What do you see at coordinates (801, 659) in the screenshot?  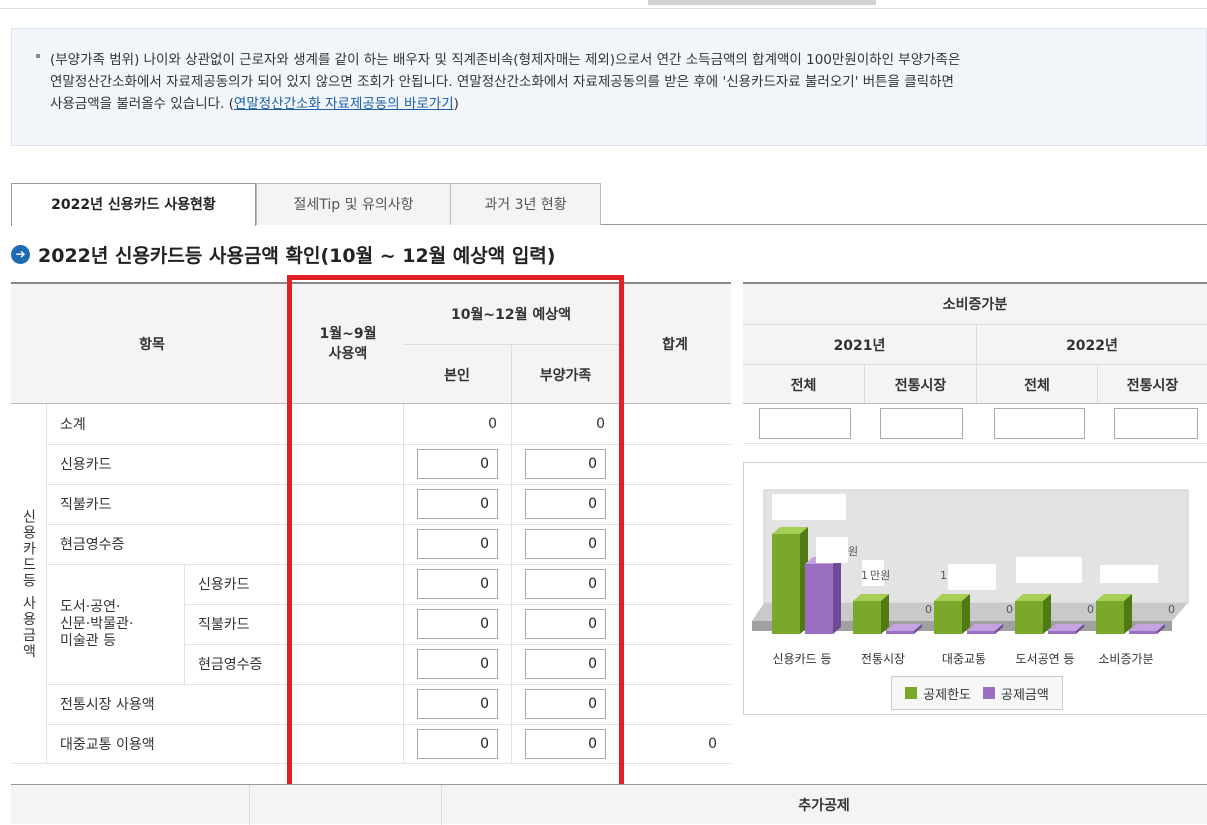 I see `chart-category-label: 신용카드 등` at bounding box center [801, 659].